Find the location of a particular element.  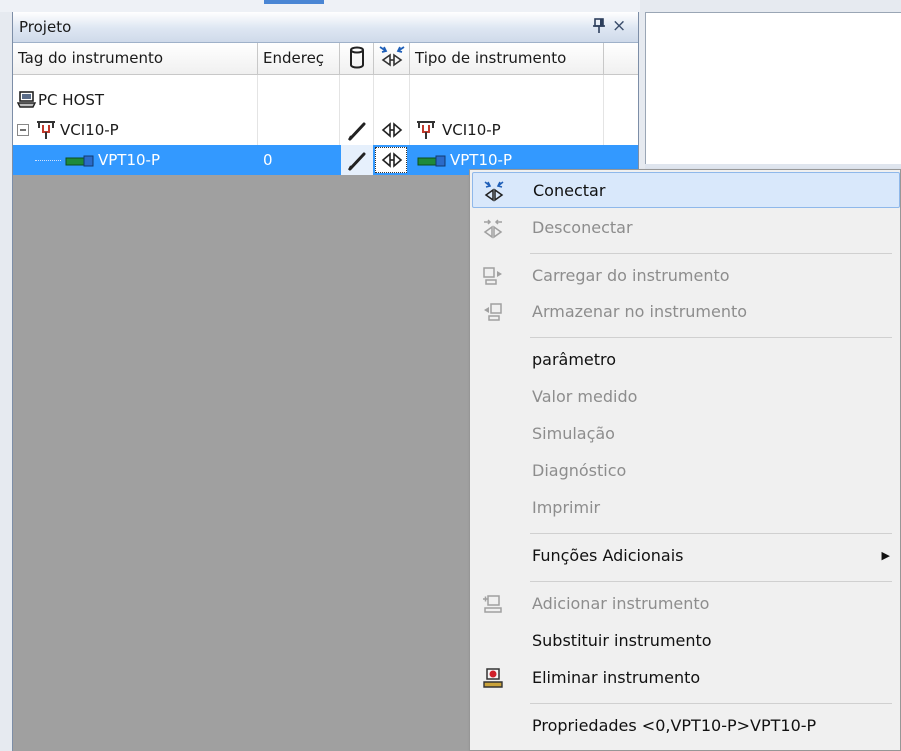

table-row-pc-host: PC HOST is located at coordinates (325, 100).